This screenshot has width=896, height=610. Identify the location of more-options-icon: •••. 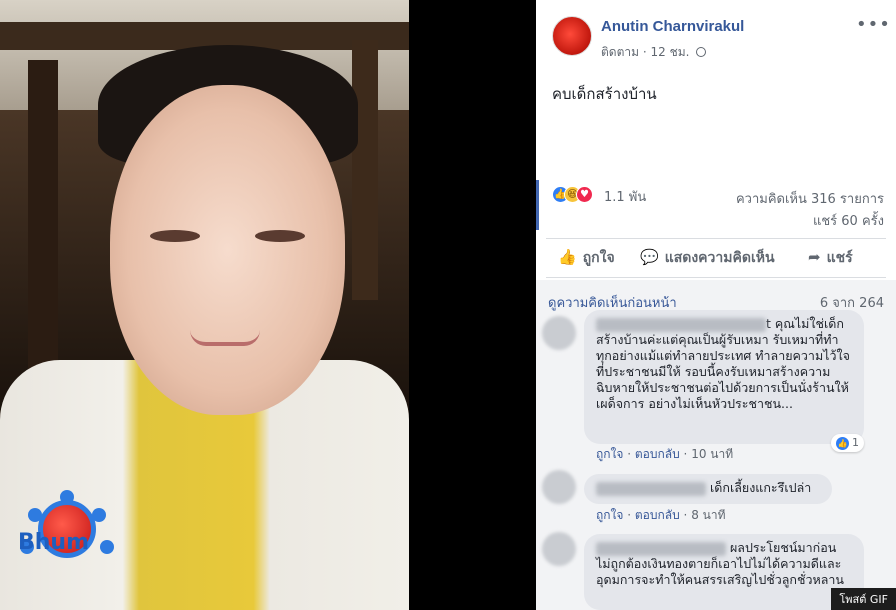
(873, 24).